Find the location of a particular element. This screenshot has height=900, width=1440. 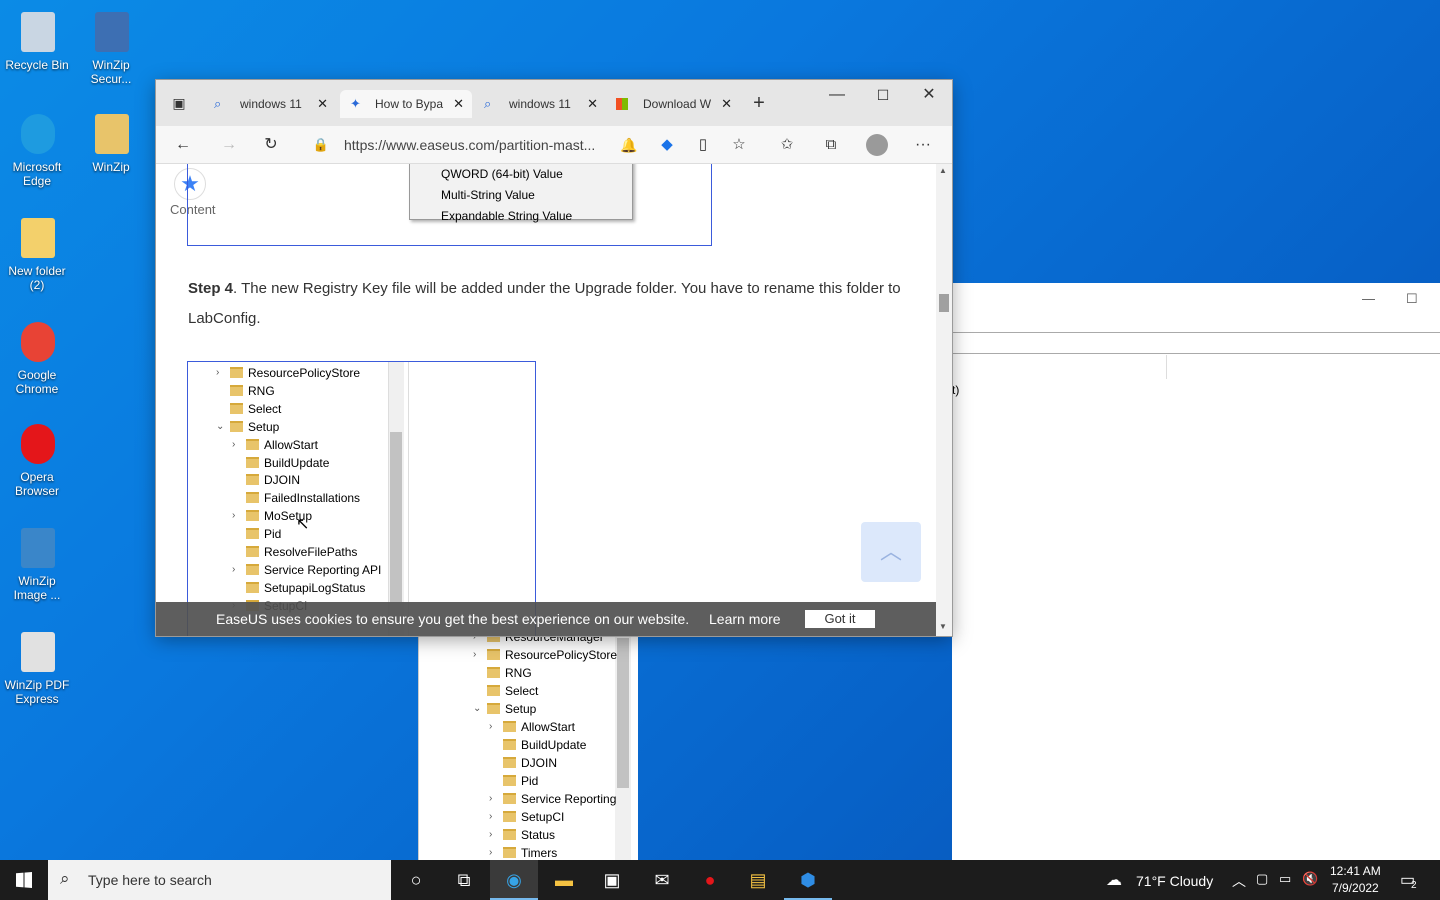

store-icon: ▣ is located at coordinates (612, 880).